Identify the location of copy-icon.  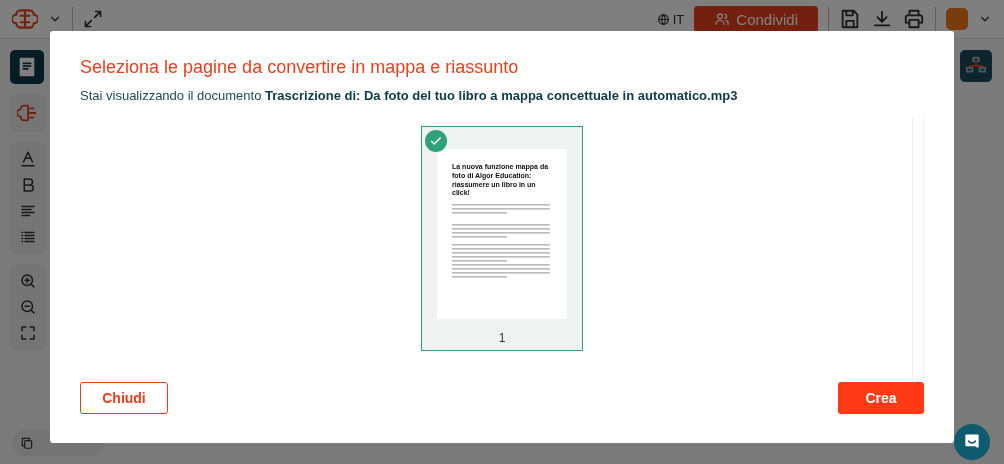
(27, 443).